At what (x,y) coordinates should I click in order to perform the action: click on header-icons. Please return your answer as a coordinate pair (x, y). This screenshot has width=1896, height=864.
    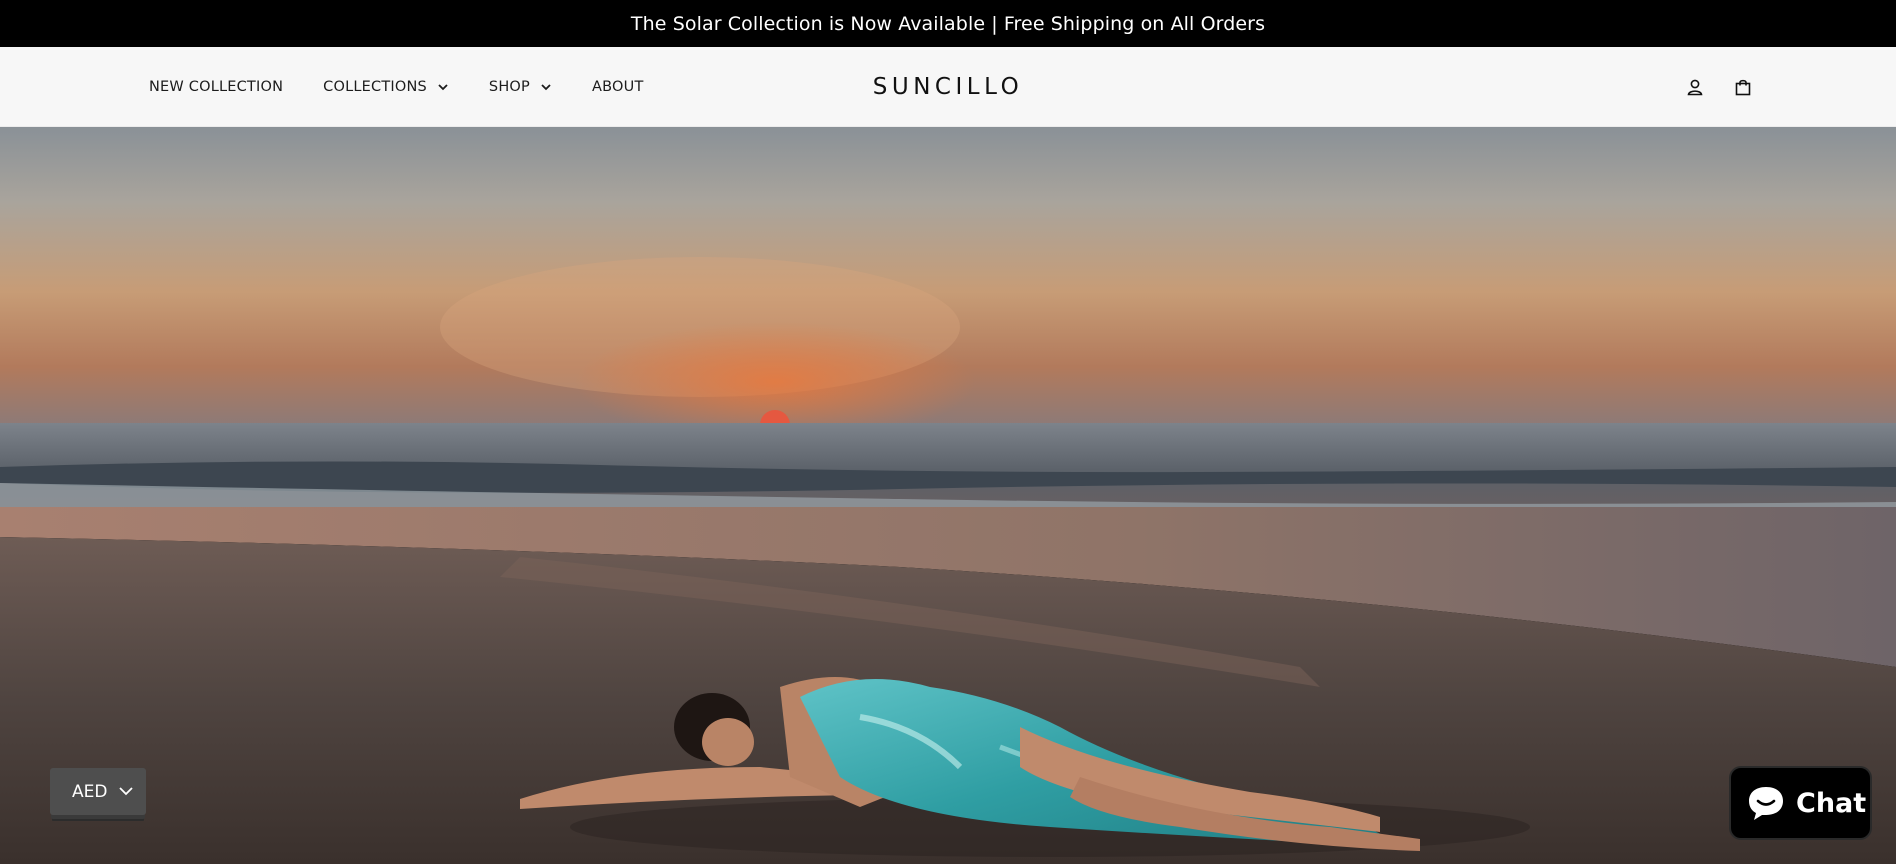
    Looking at the image, I should click on (1706, 87).